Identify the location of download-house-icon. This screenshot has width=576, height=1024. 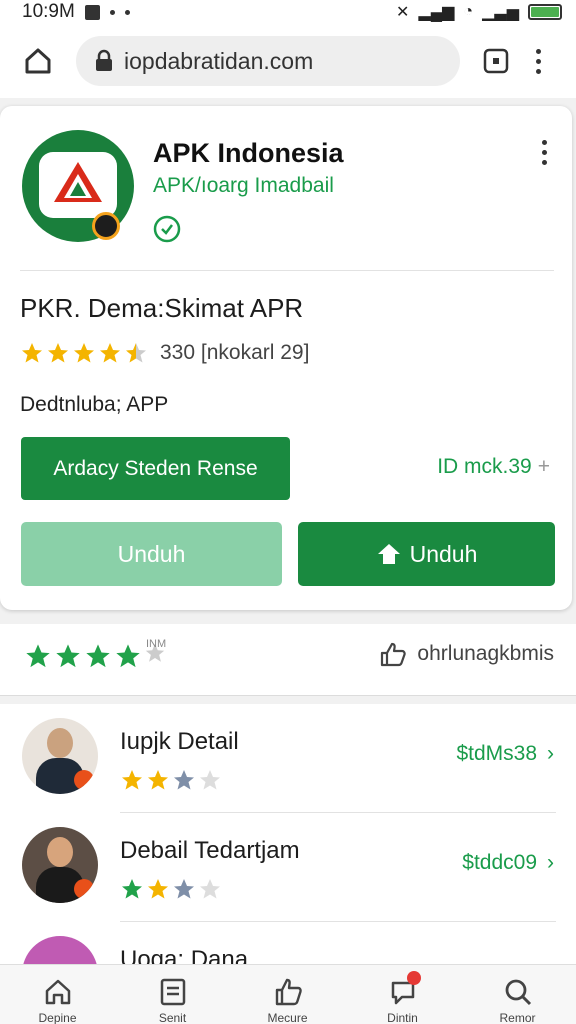
(388, 554).